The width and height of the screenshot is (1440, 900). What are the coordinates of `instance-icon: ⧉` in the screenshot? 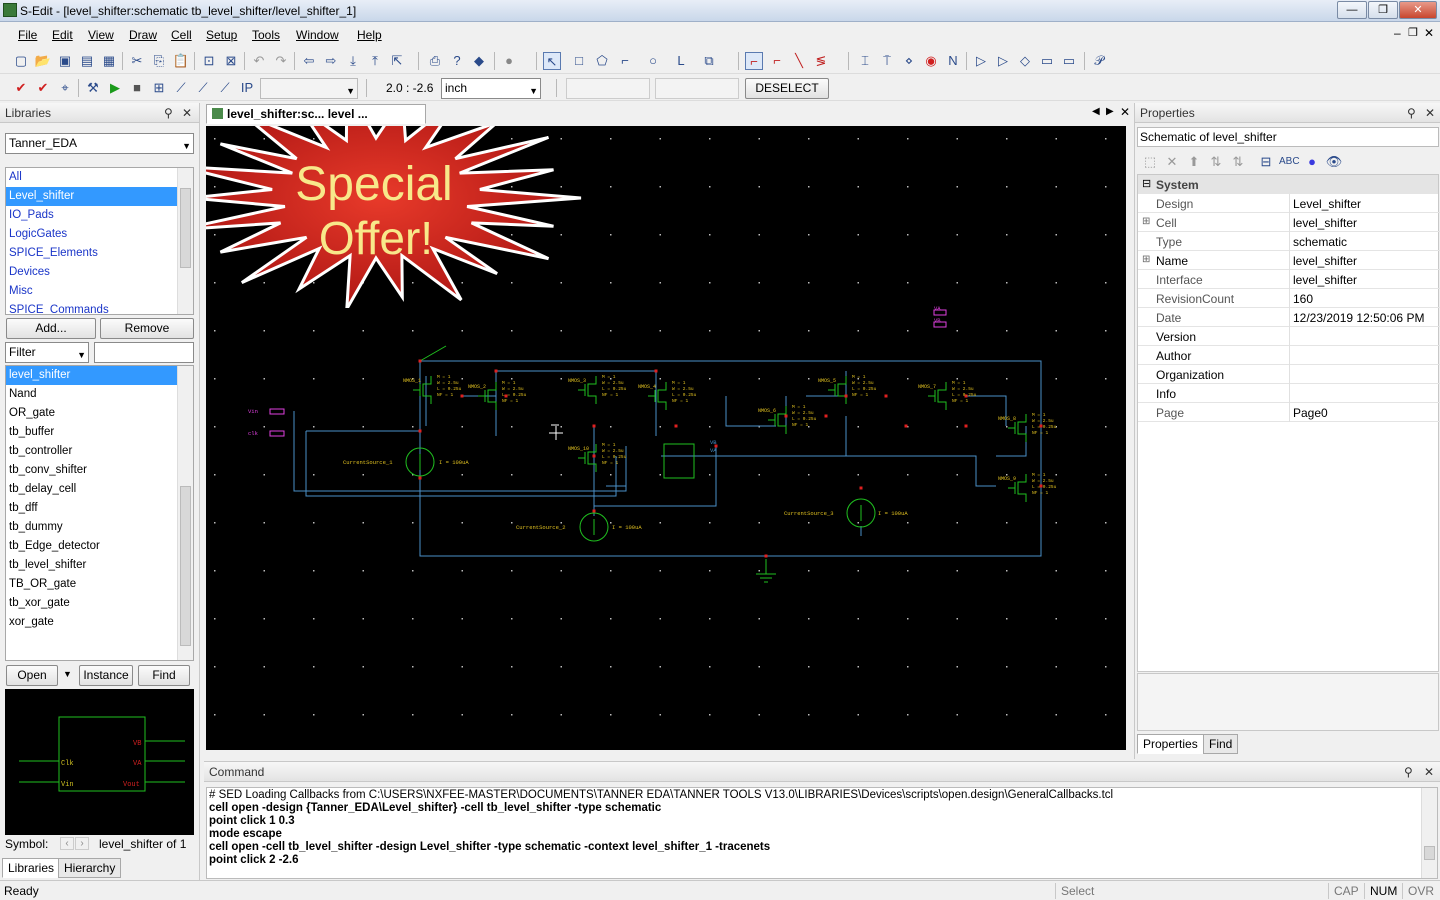 It's located at (709, 61).